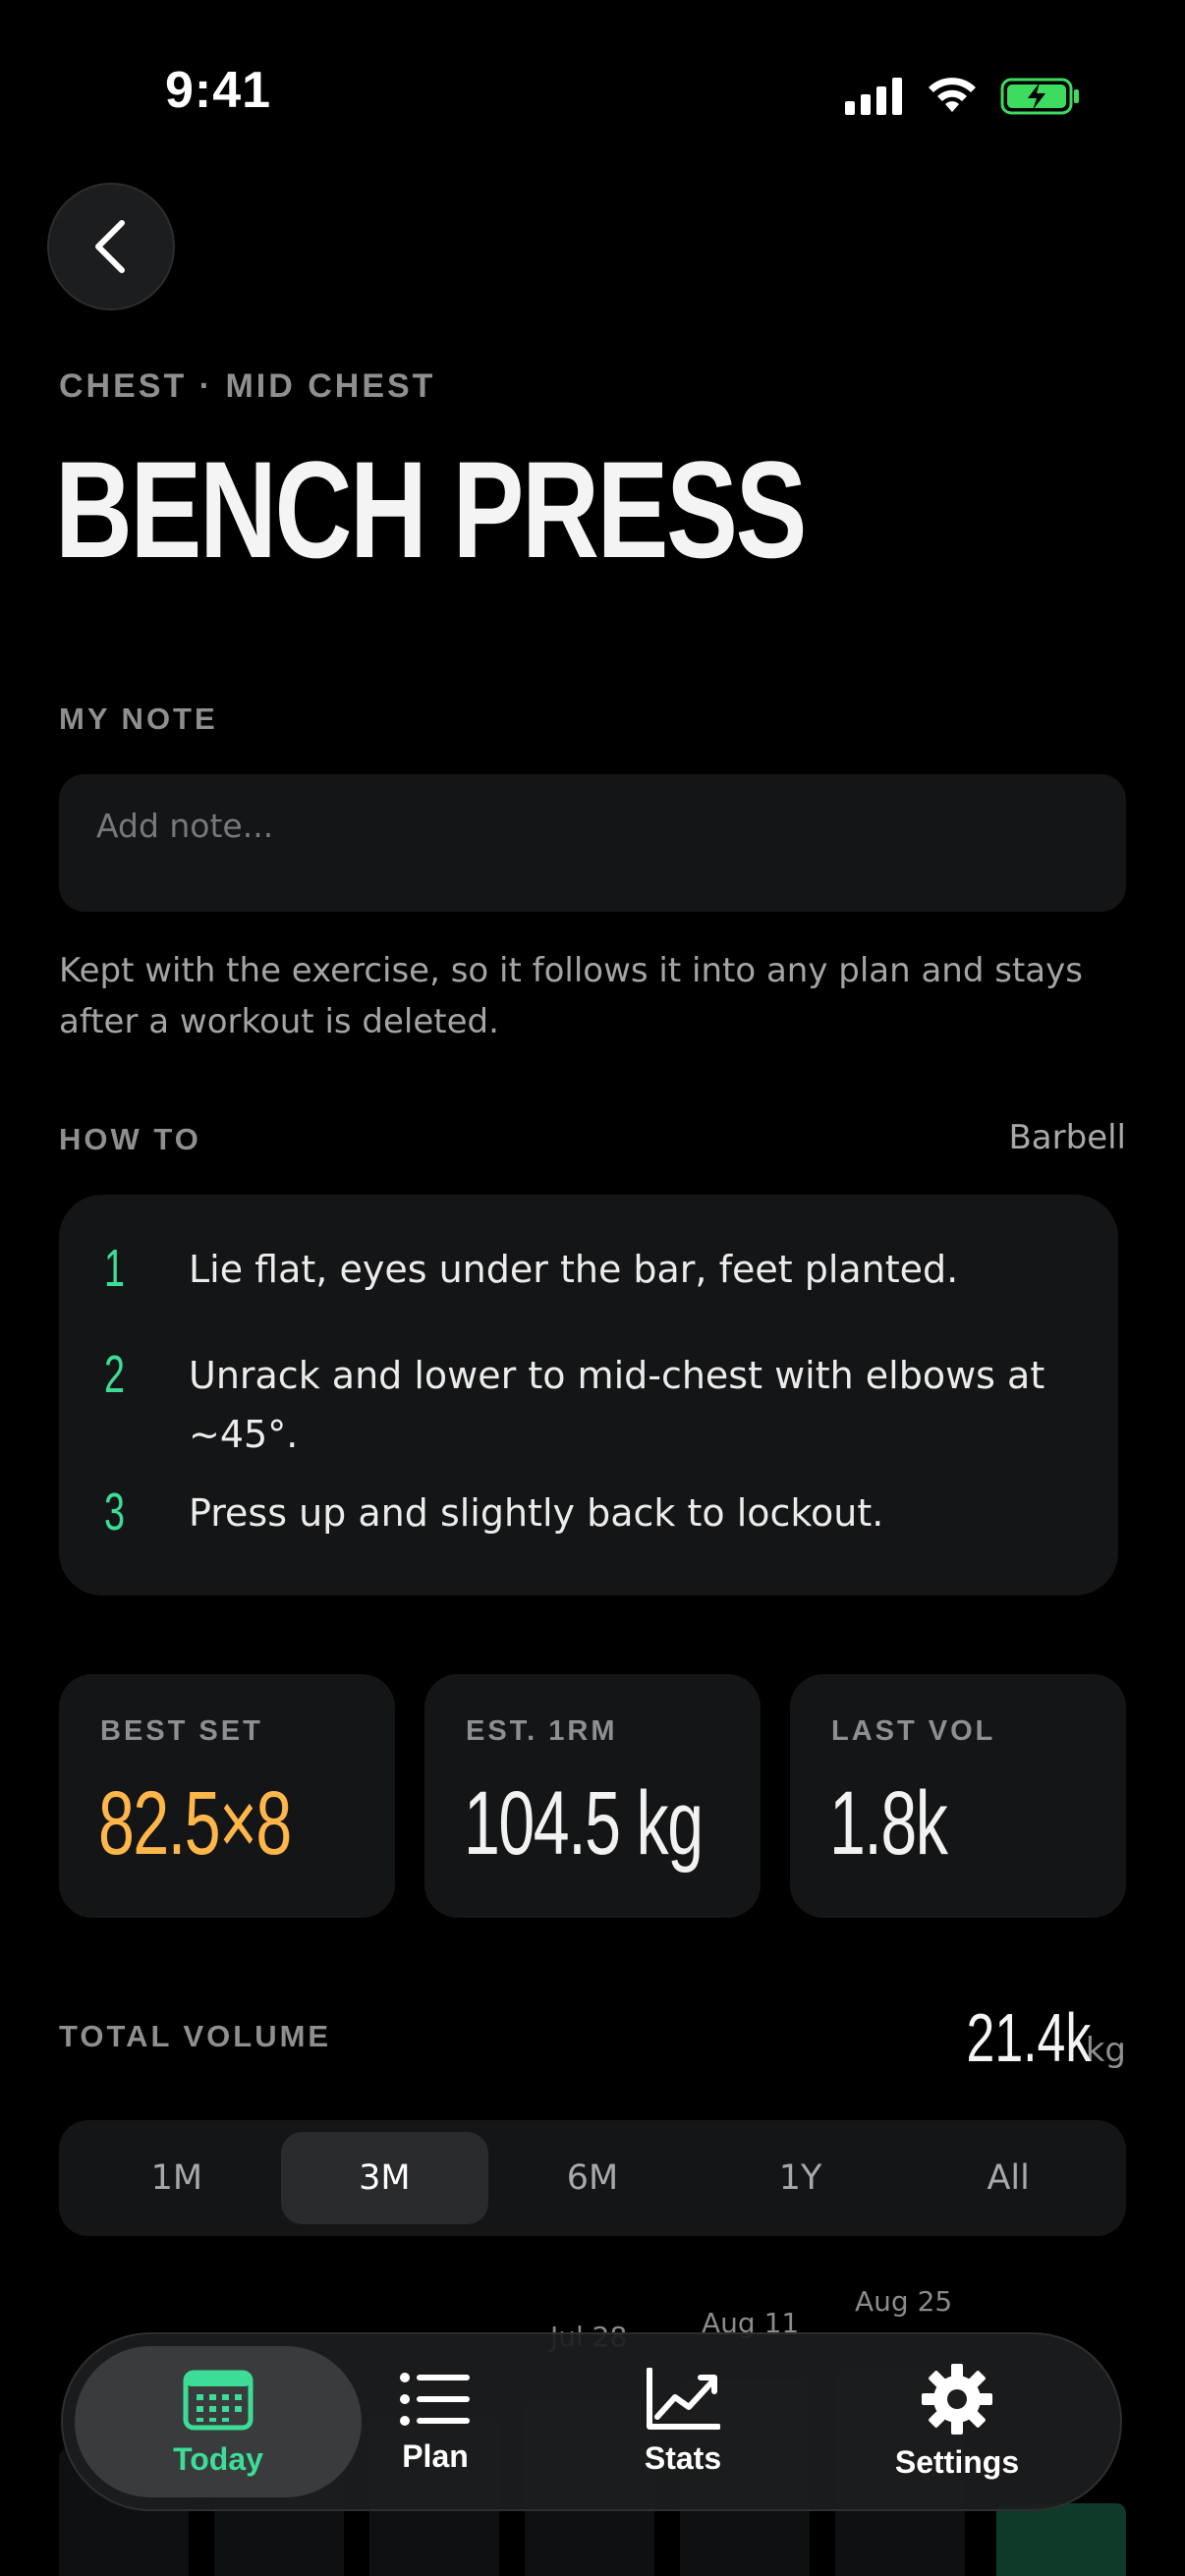 The height and width of the screenshot is (2576, 1185). What do you see at coordinates (1008, 2178) in the screenshot?
I see `range-tab-all: All` at bounding box center [1008, 2178].